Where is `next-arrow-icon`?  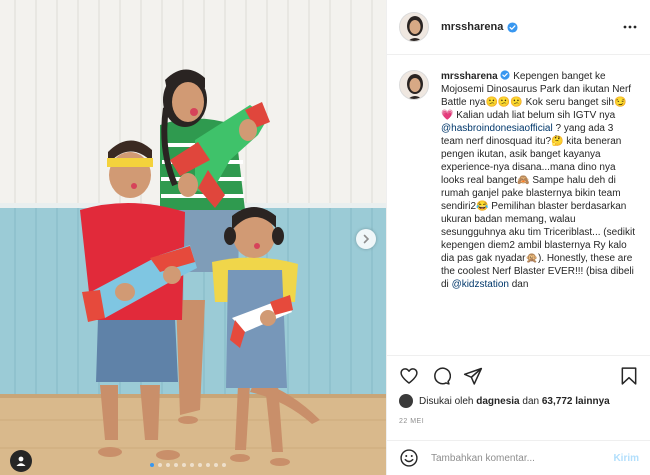
next-arrow-icon is located at coordinates (366, 239).